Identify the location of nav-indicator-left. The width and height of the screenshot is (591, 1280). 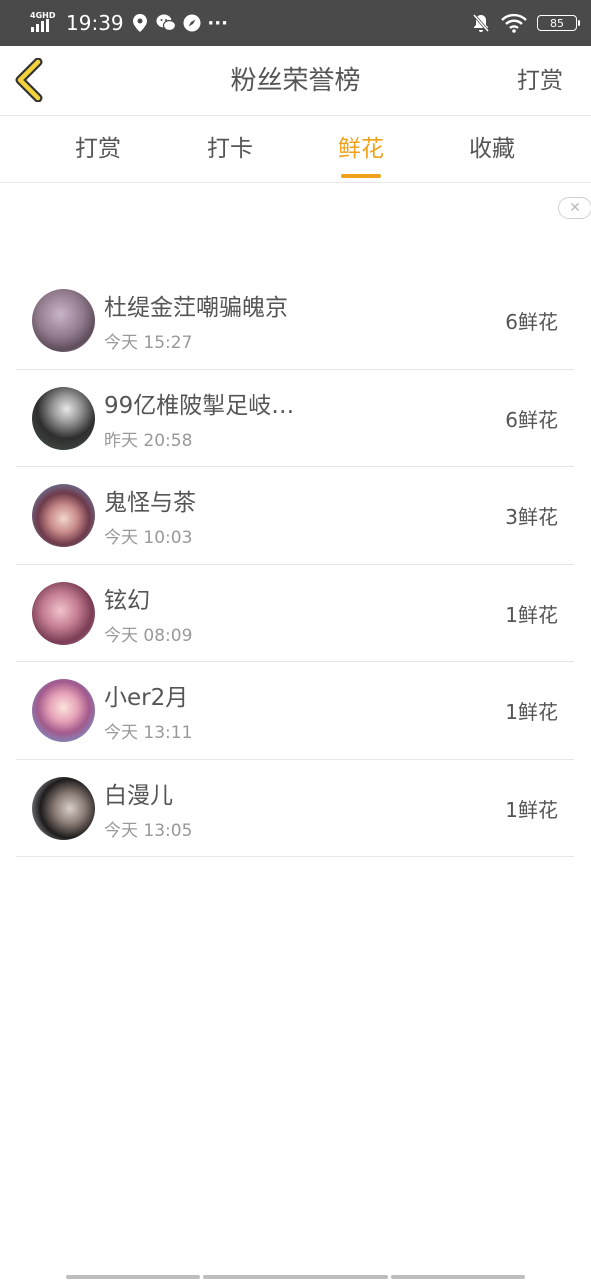
(133, 1277).